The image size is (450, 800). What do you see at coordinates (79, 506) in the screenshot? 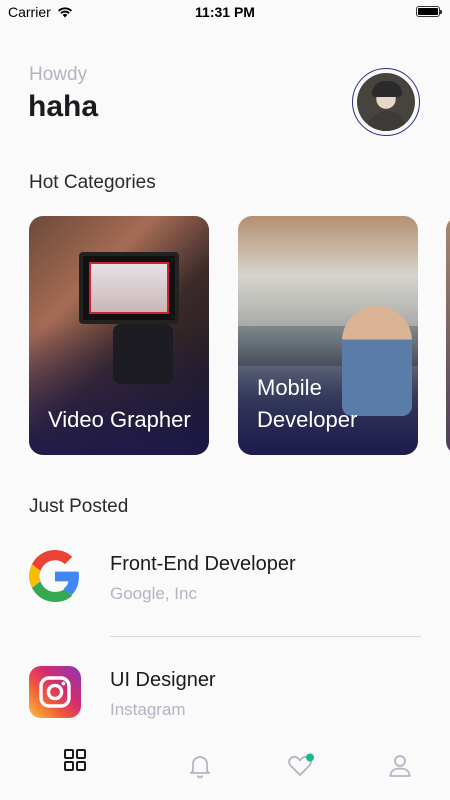
I see `posted-section-title: Just Posted` at bounding box center [79, 506].